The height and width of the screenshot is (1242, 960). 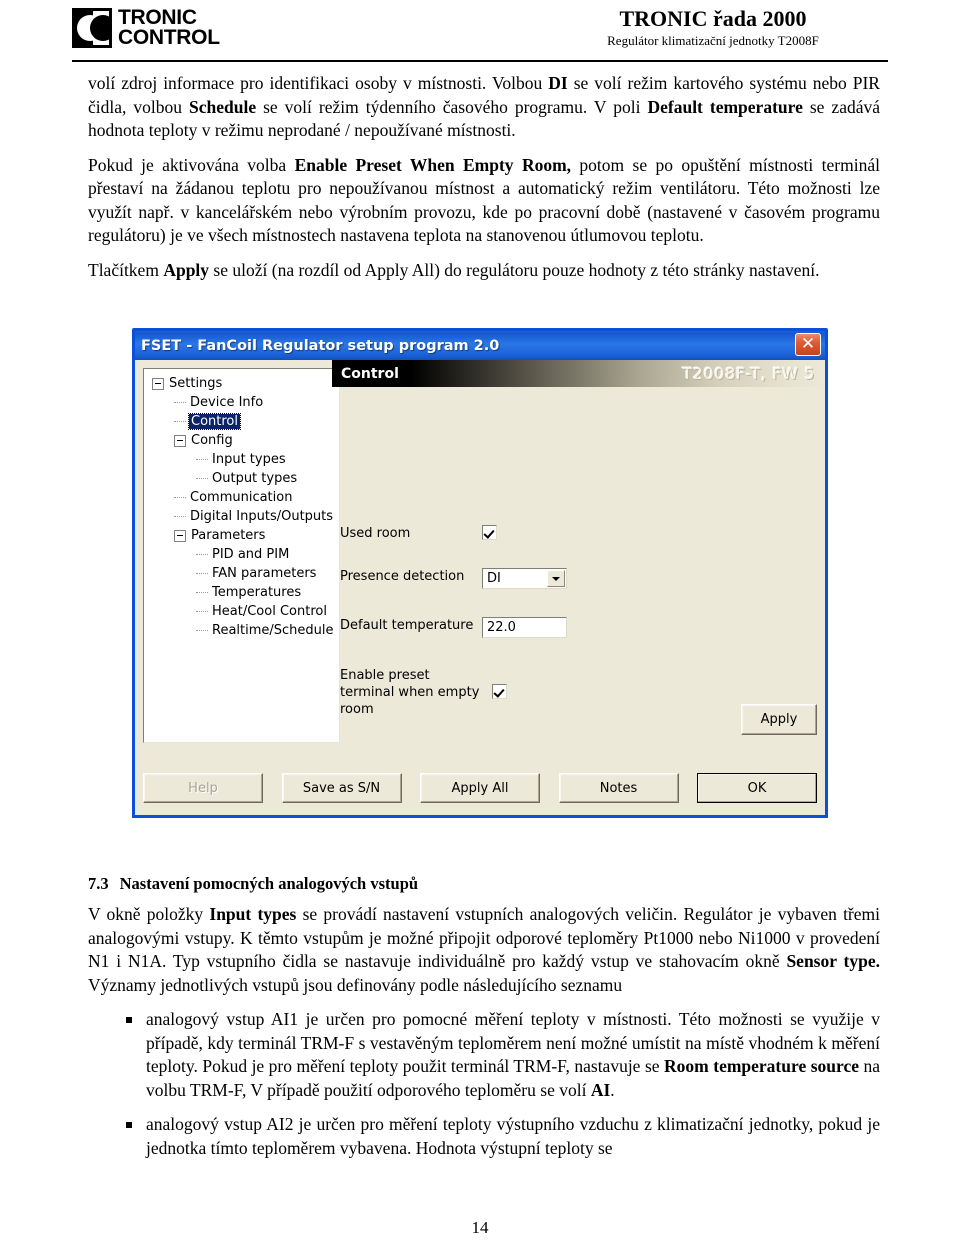 What do you see at coordinates (149, 914) in the screenshot?
I see `s73-seg-a: V okně položky` at bounding box center [149, 914].